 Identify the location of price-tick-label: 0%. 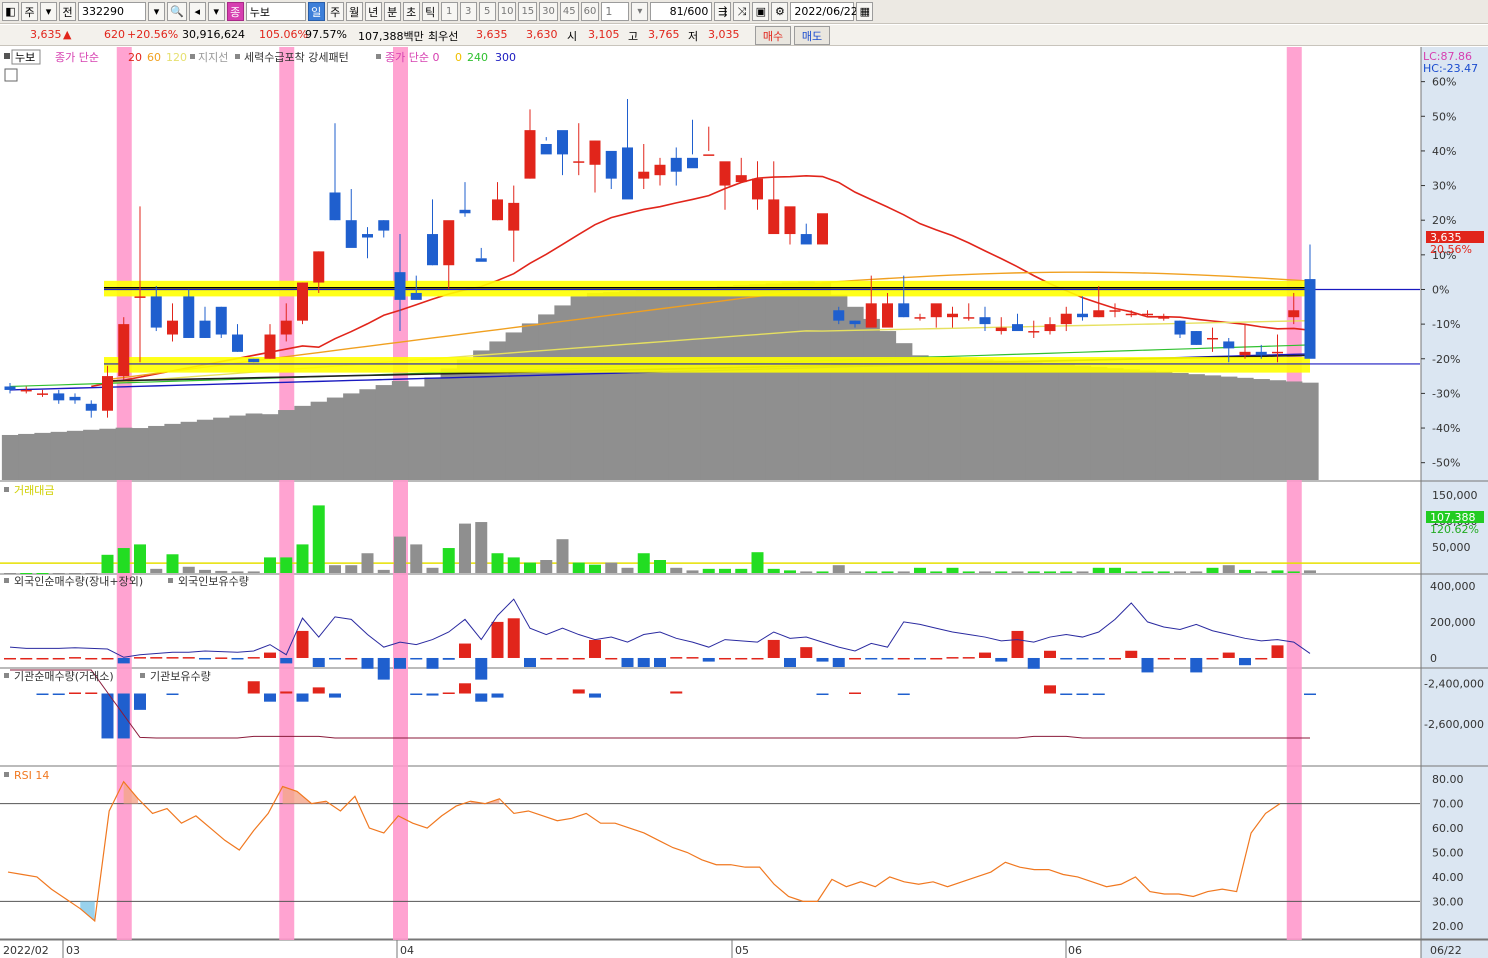
(1440, 289).